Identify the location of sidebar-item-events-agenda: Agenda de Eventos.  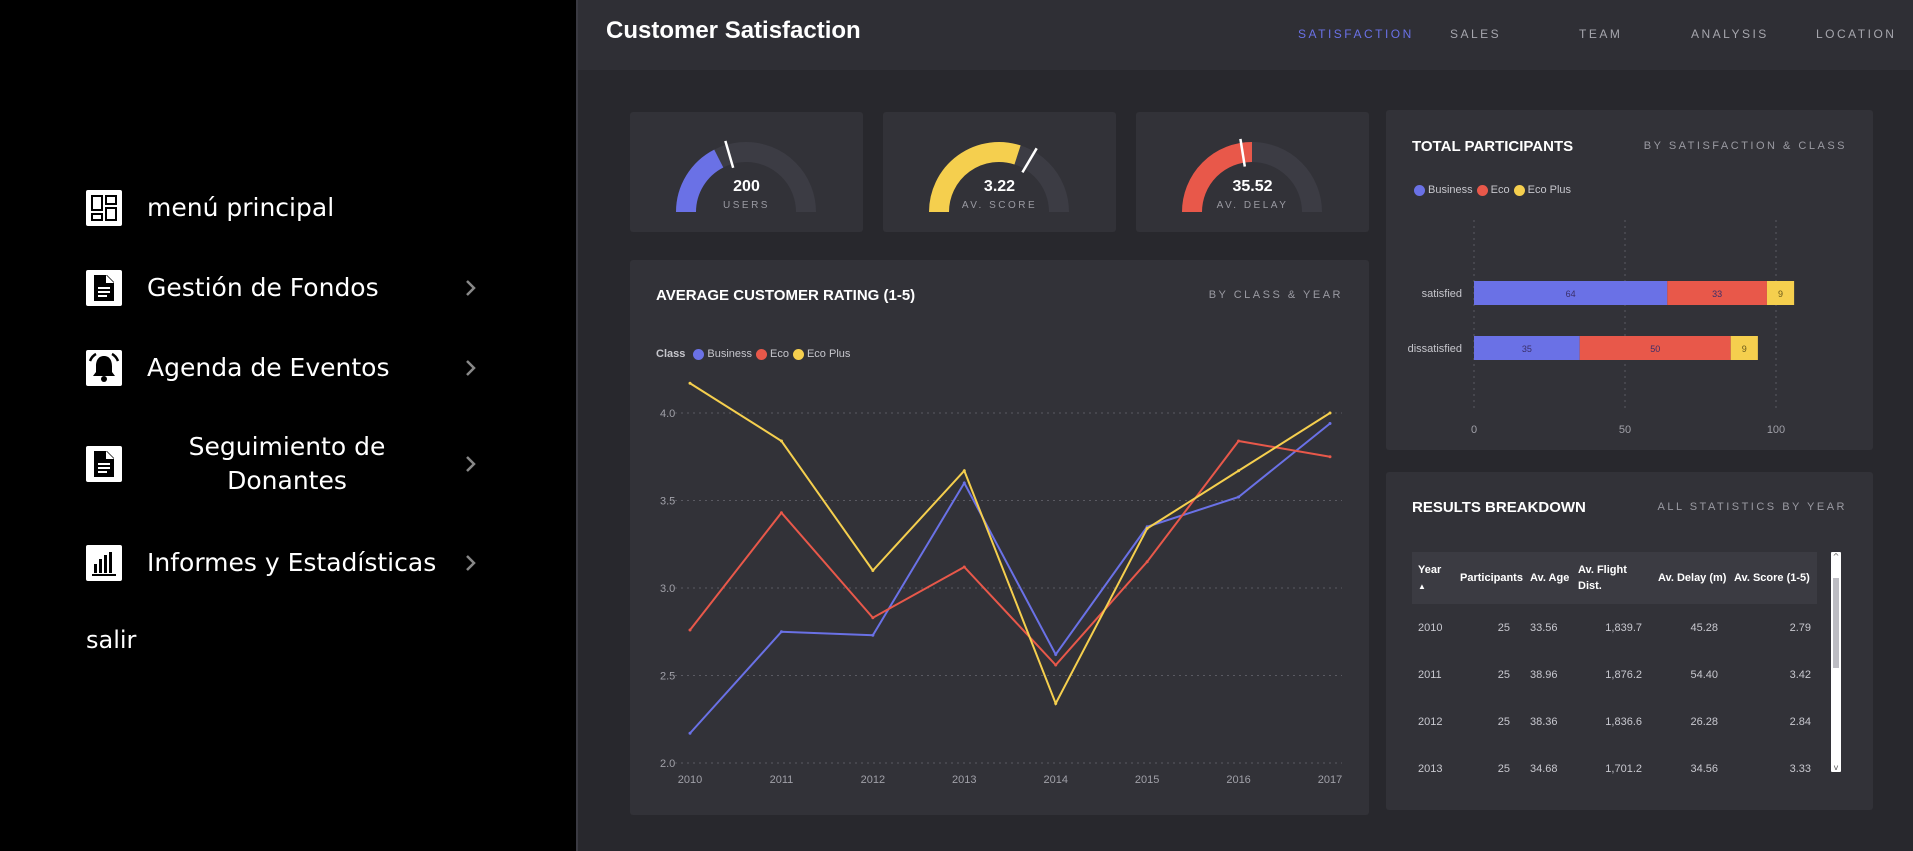
(286, 368).